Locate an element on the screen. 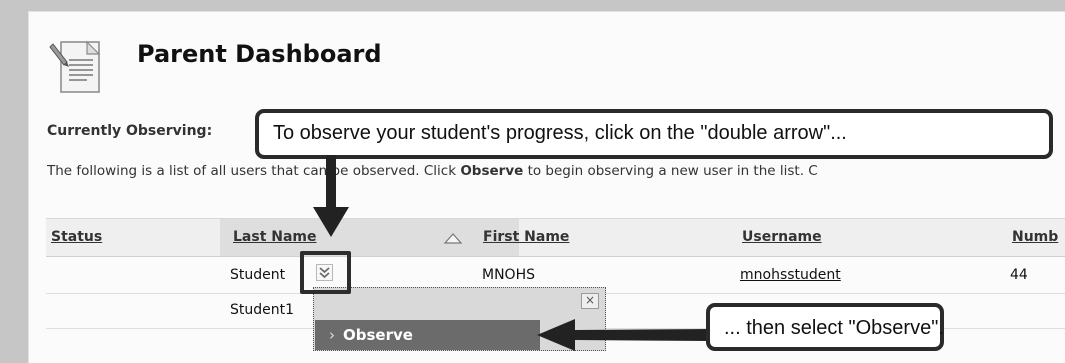 This screenshot has height=363, width=1065. chevron-right-icon: › is located at coordinates (332, 335).